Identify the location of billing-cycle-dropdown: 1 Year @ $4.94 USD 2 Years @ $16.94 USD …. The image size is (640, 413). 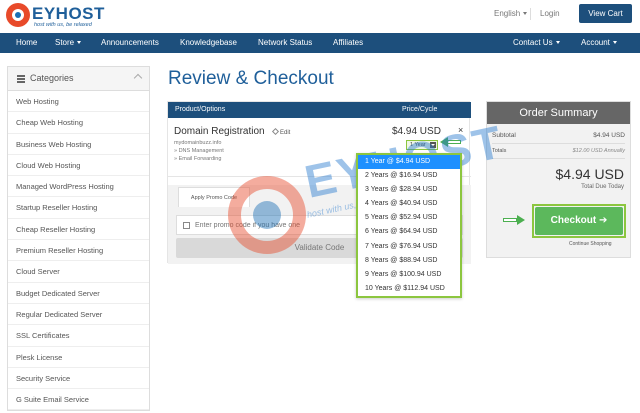
(409, 225).